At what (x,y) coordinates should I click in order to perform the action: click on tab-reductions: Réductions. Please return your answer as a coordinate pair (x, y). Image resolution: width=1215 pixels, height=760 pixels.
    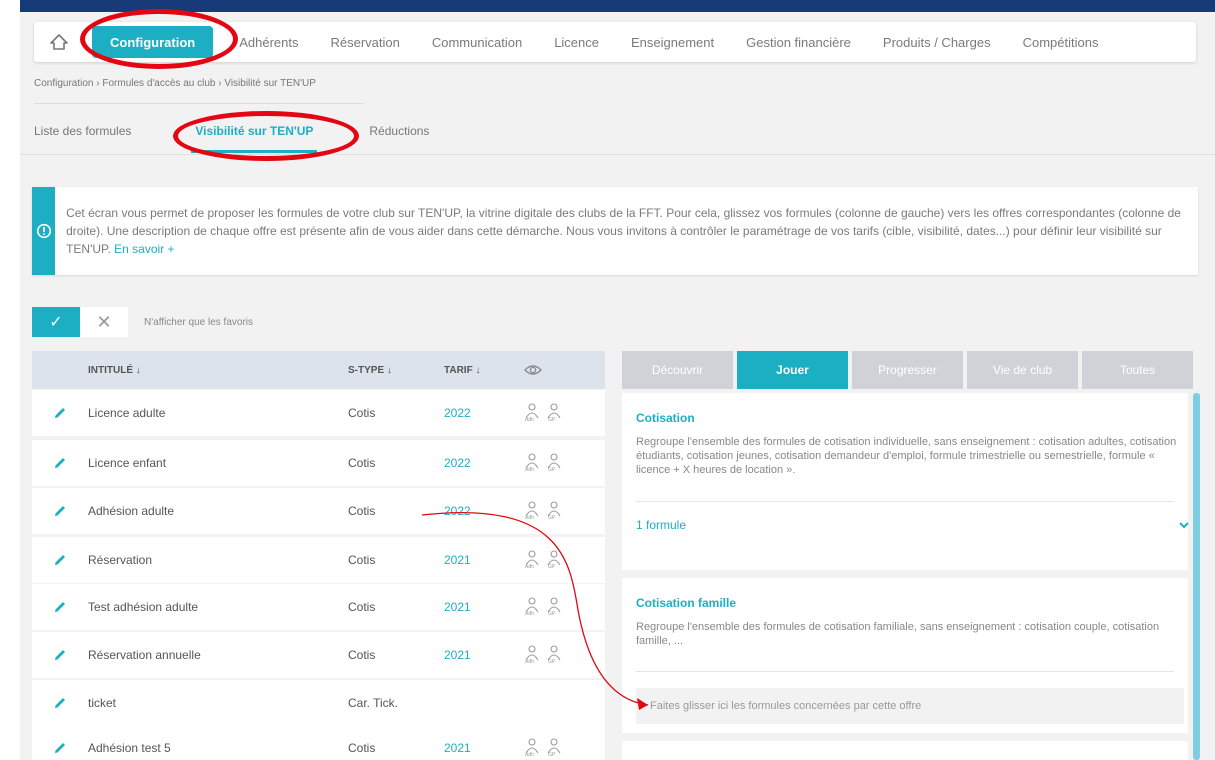
    Looking at the image, I should click on (399, 135).